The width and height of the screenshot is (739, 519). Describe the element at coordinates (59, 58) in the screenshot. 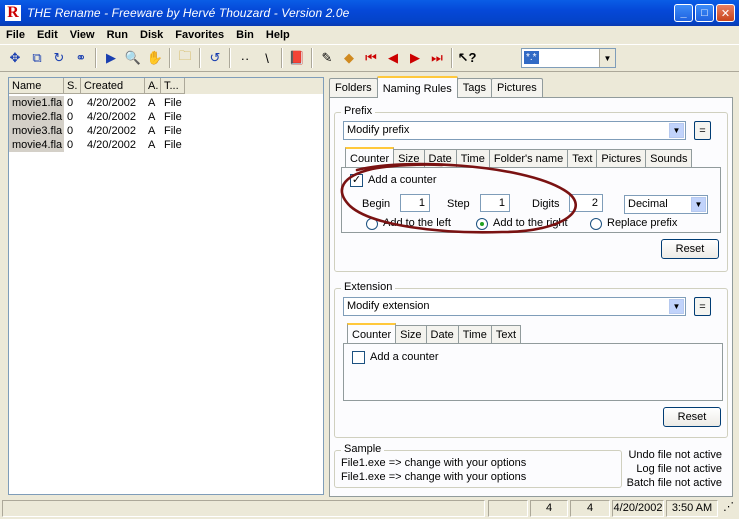

I see `refresh-icon: ↻` at that location.